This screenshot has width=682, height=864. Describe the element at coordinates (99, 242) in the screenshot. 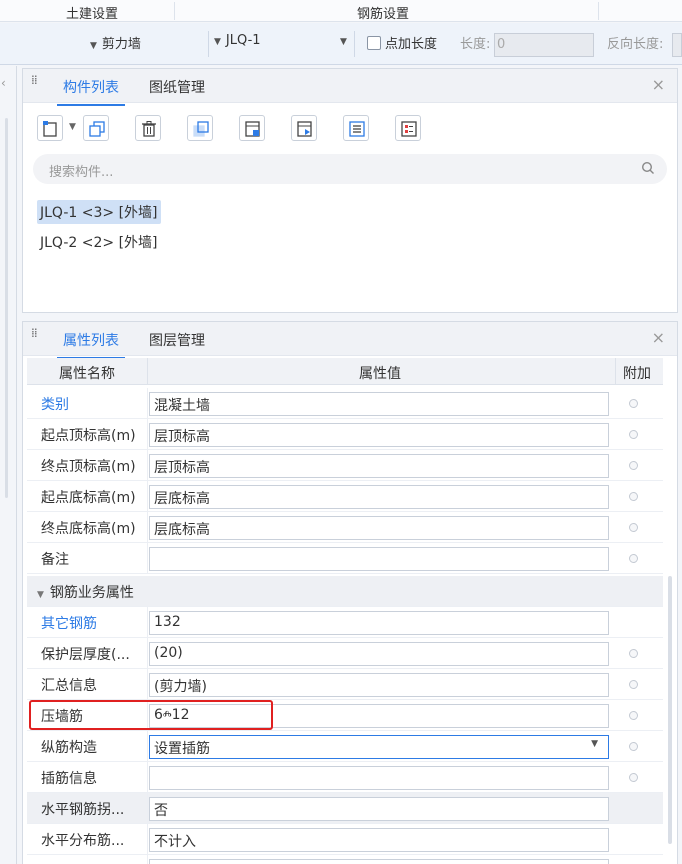

I see `component-item: JLQ-2 <2> [外墙]` at that location.